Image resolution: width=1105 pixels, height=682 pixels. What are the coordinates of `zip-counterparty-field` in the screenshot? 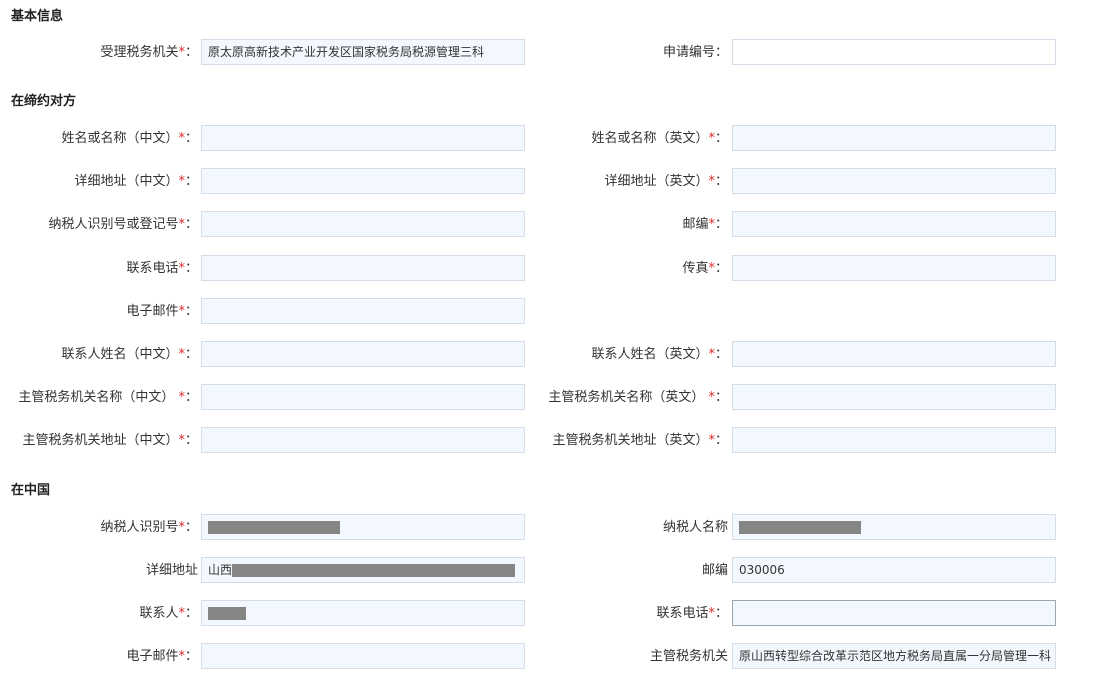 It's located at (894, 224).